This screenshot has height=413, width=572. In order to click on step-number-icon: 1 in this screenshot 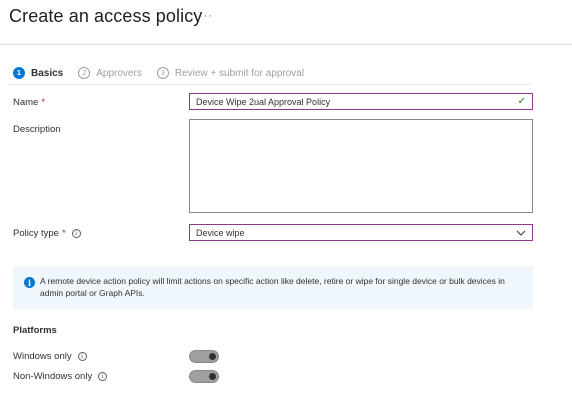, I will do `click(19, 73)`.